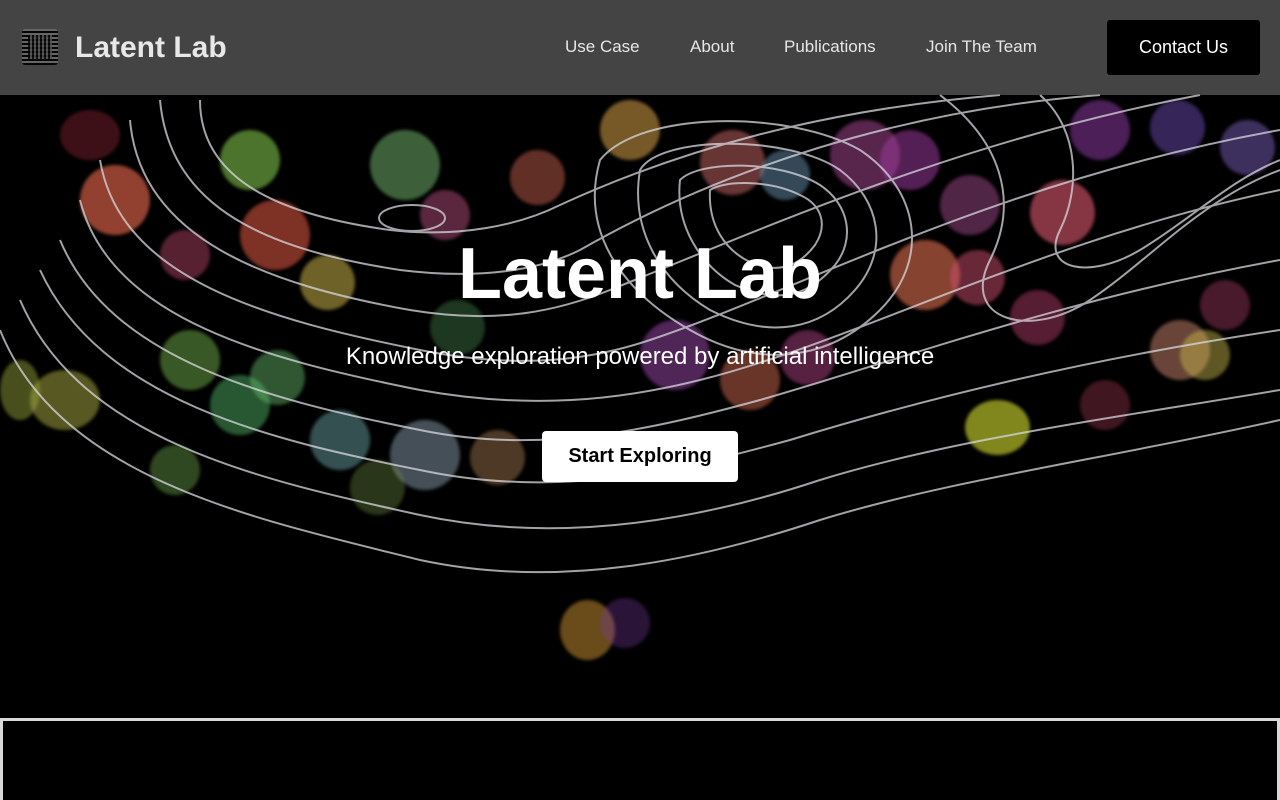 Image resolution: width=1280 pixels, height=800 pixels. What do you see at coordinates (1183, 47) in the screenshot?
I see `contact-us-button: Contact Us` at bounding box center [1183, 47].